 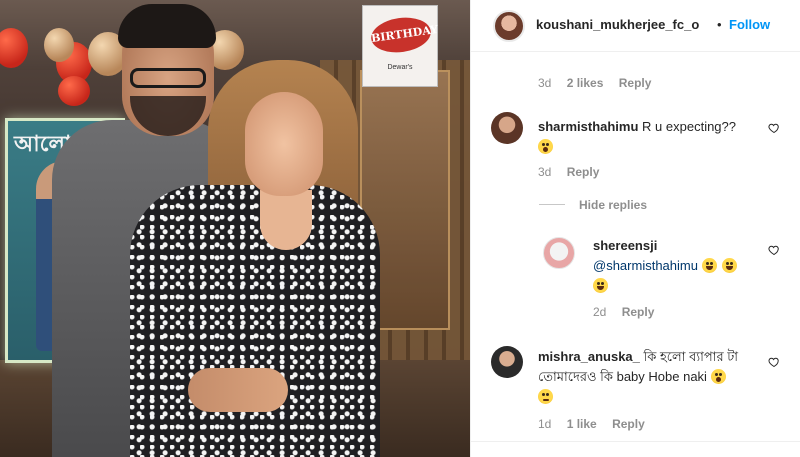 I want to click on post-header: koushani_mukherjee_fc_o • Follow, so click(x=635, y=26).